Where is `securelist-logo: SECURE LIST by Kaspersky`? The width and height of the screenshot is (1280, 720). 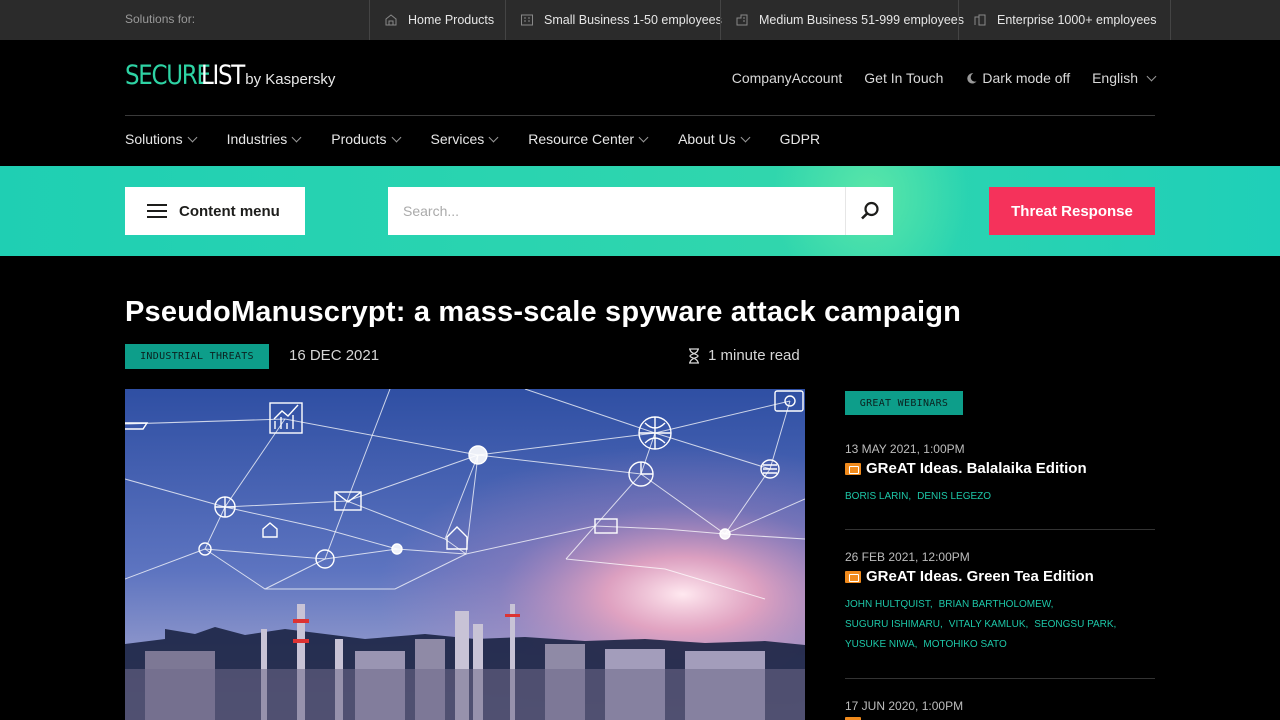
securelist-logo: SECURE LIST by Kaspersky is located at coordinates (230, 75).